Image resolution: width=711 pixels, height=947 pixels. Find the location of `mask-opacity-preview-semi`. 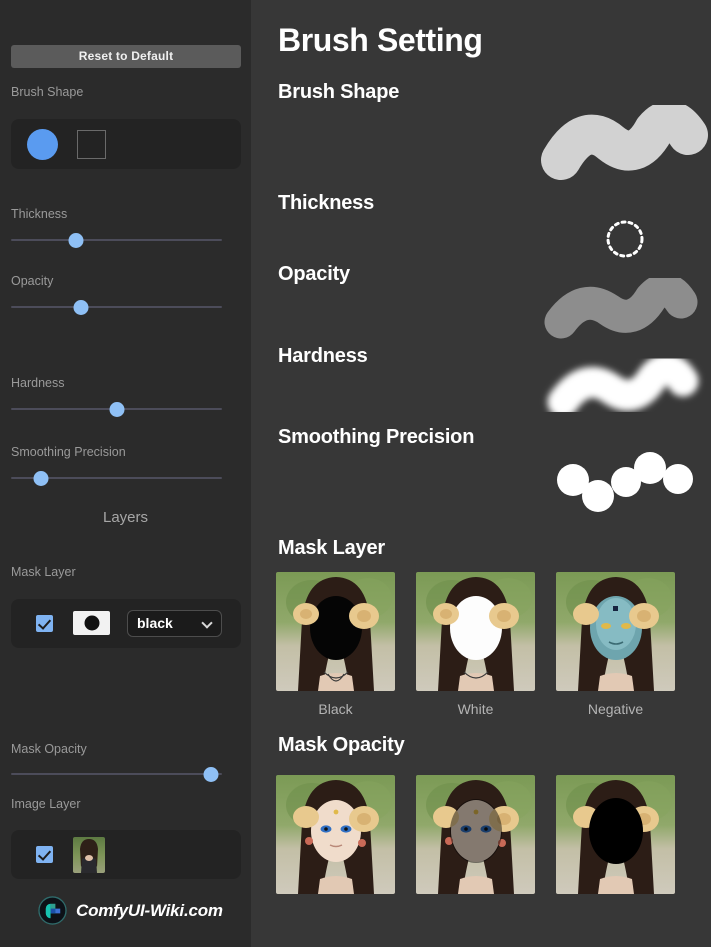

mask-opacity-preview-semi is located at coordinates (475, 834).